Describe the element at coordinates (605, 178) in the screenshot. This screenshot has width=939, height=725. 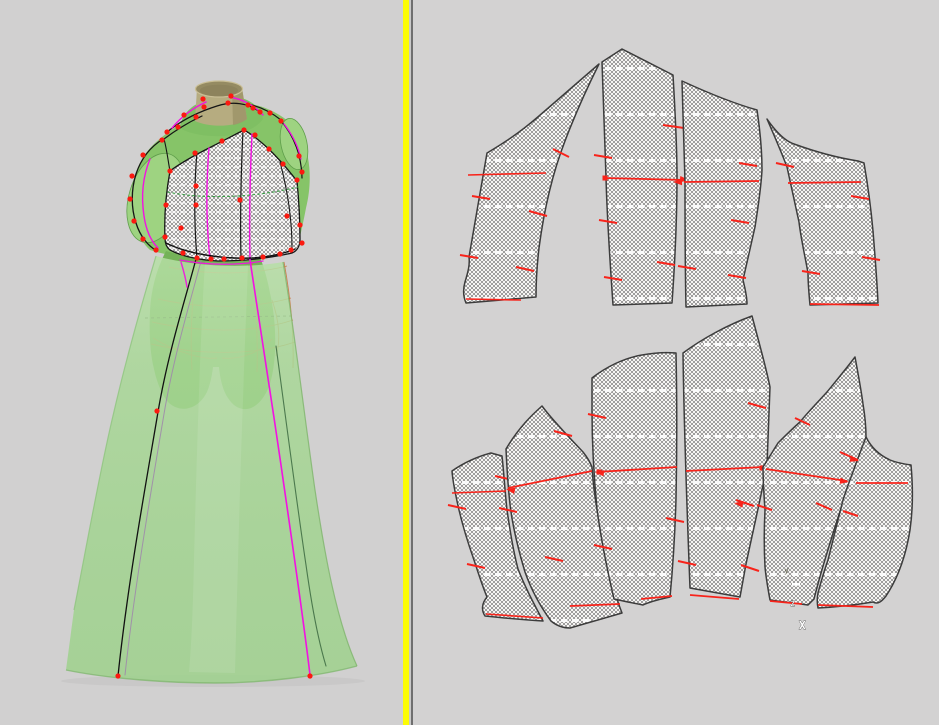
I see `line-endpoint` at that location.